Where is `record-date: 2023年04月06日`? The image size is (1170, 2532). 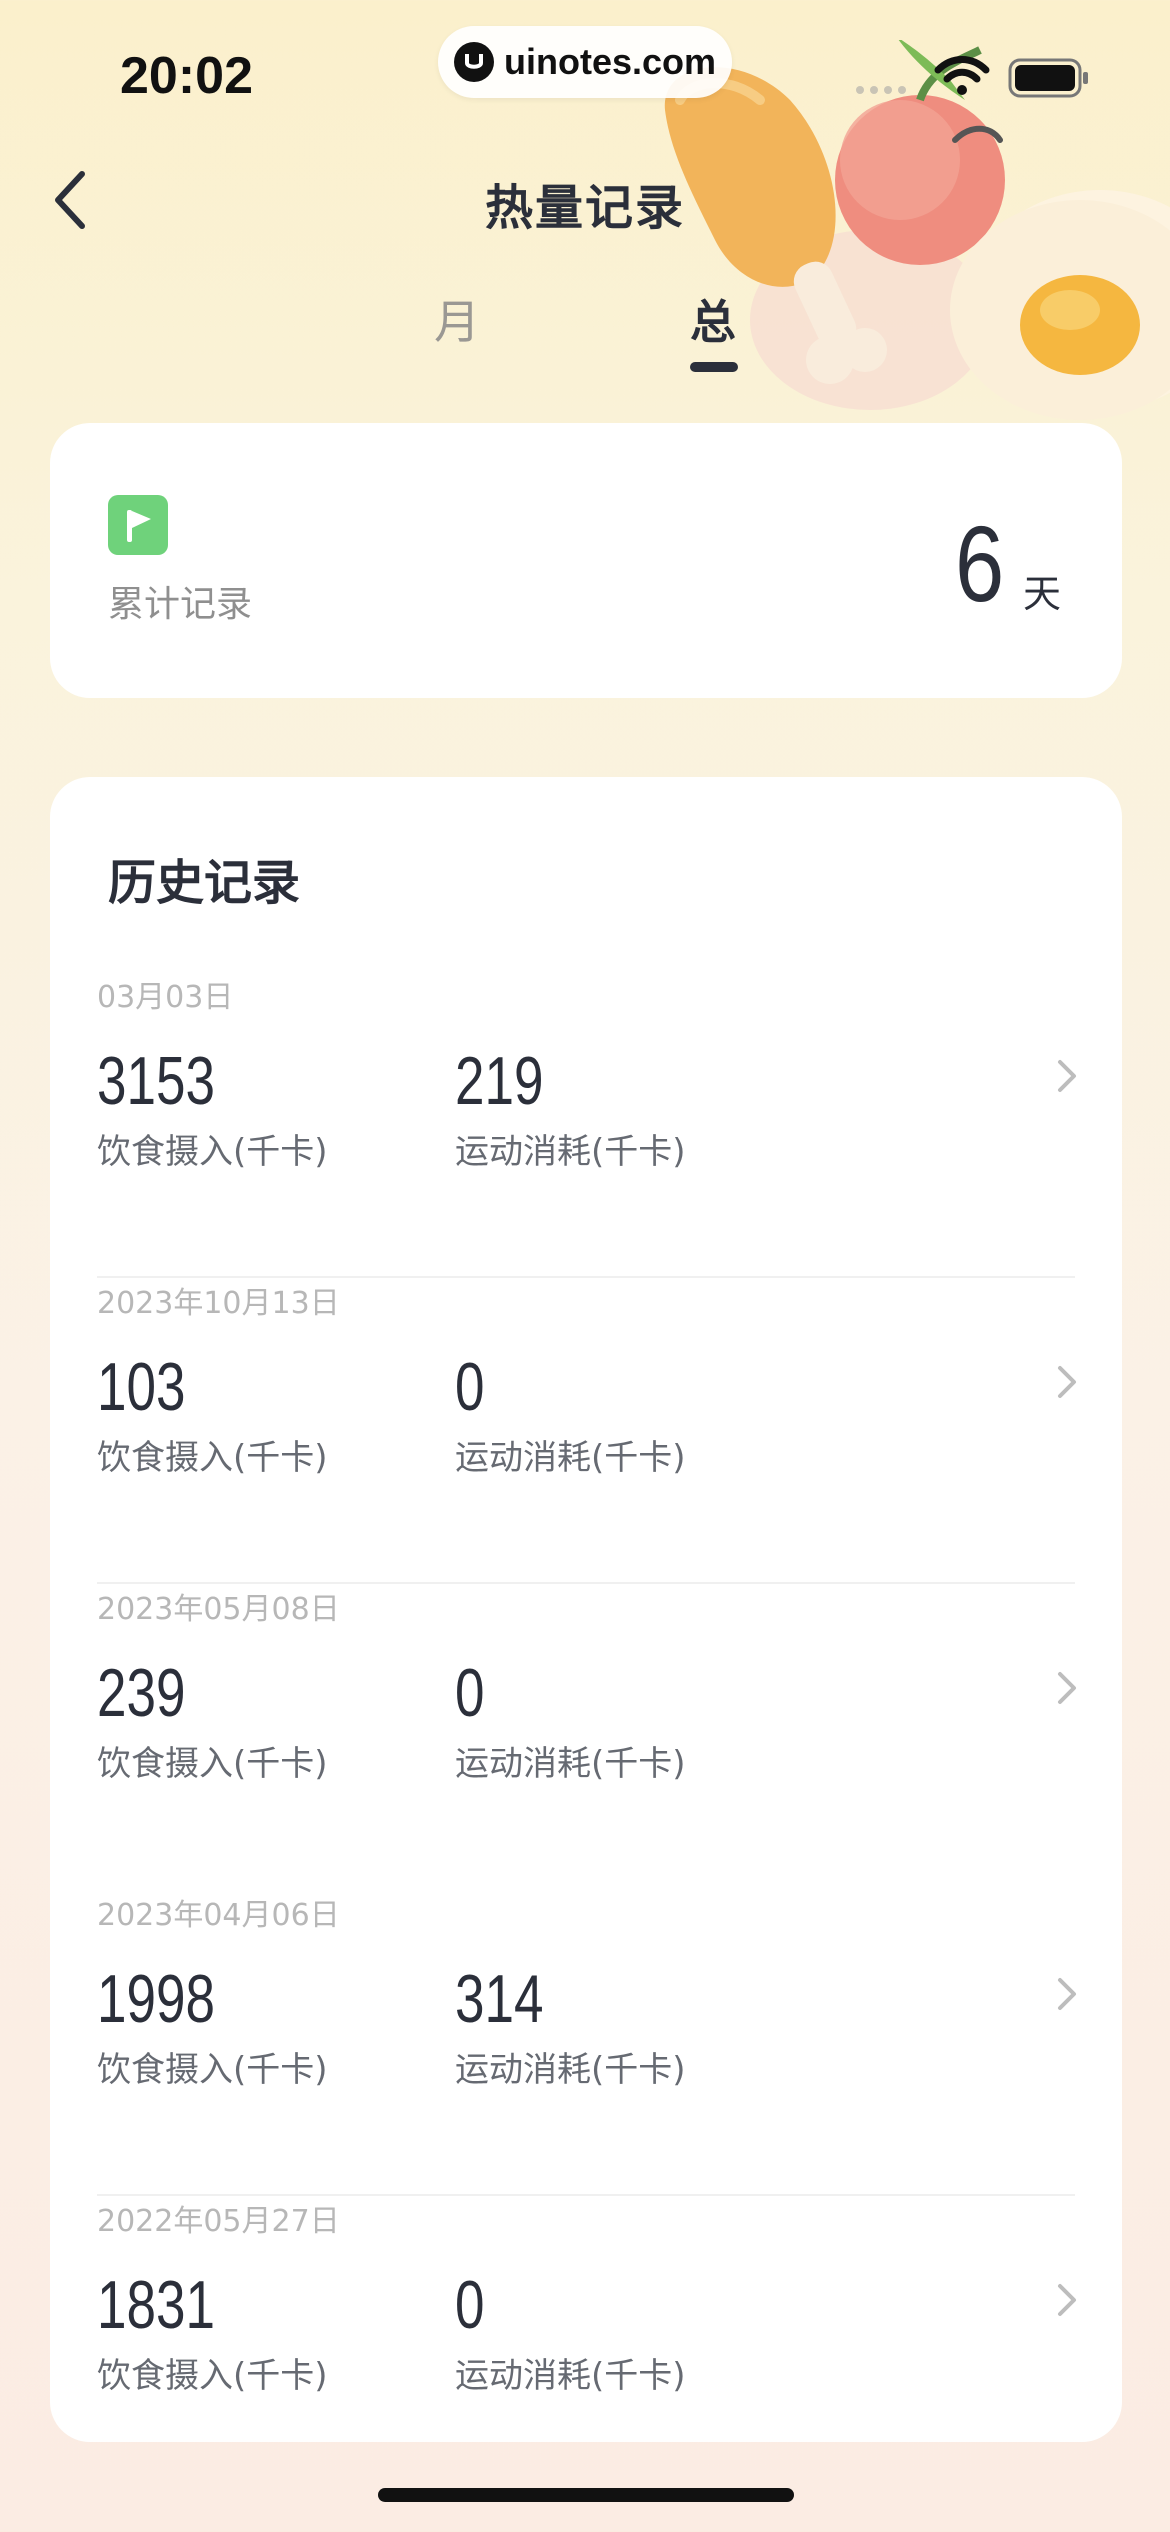 record-date: 2023年04月06日 is located at coordinates (218, 1915).